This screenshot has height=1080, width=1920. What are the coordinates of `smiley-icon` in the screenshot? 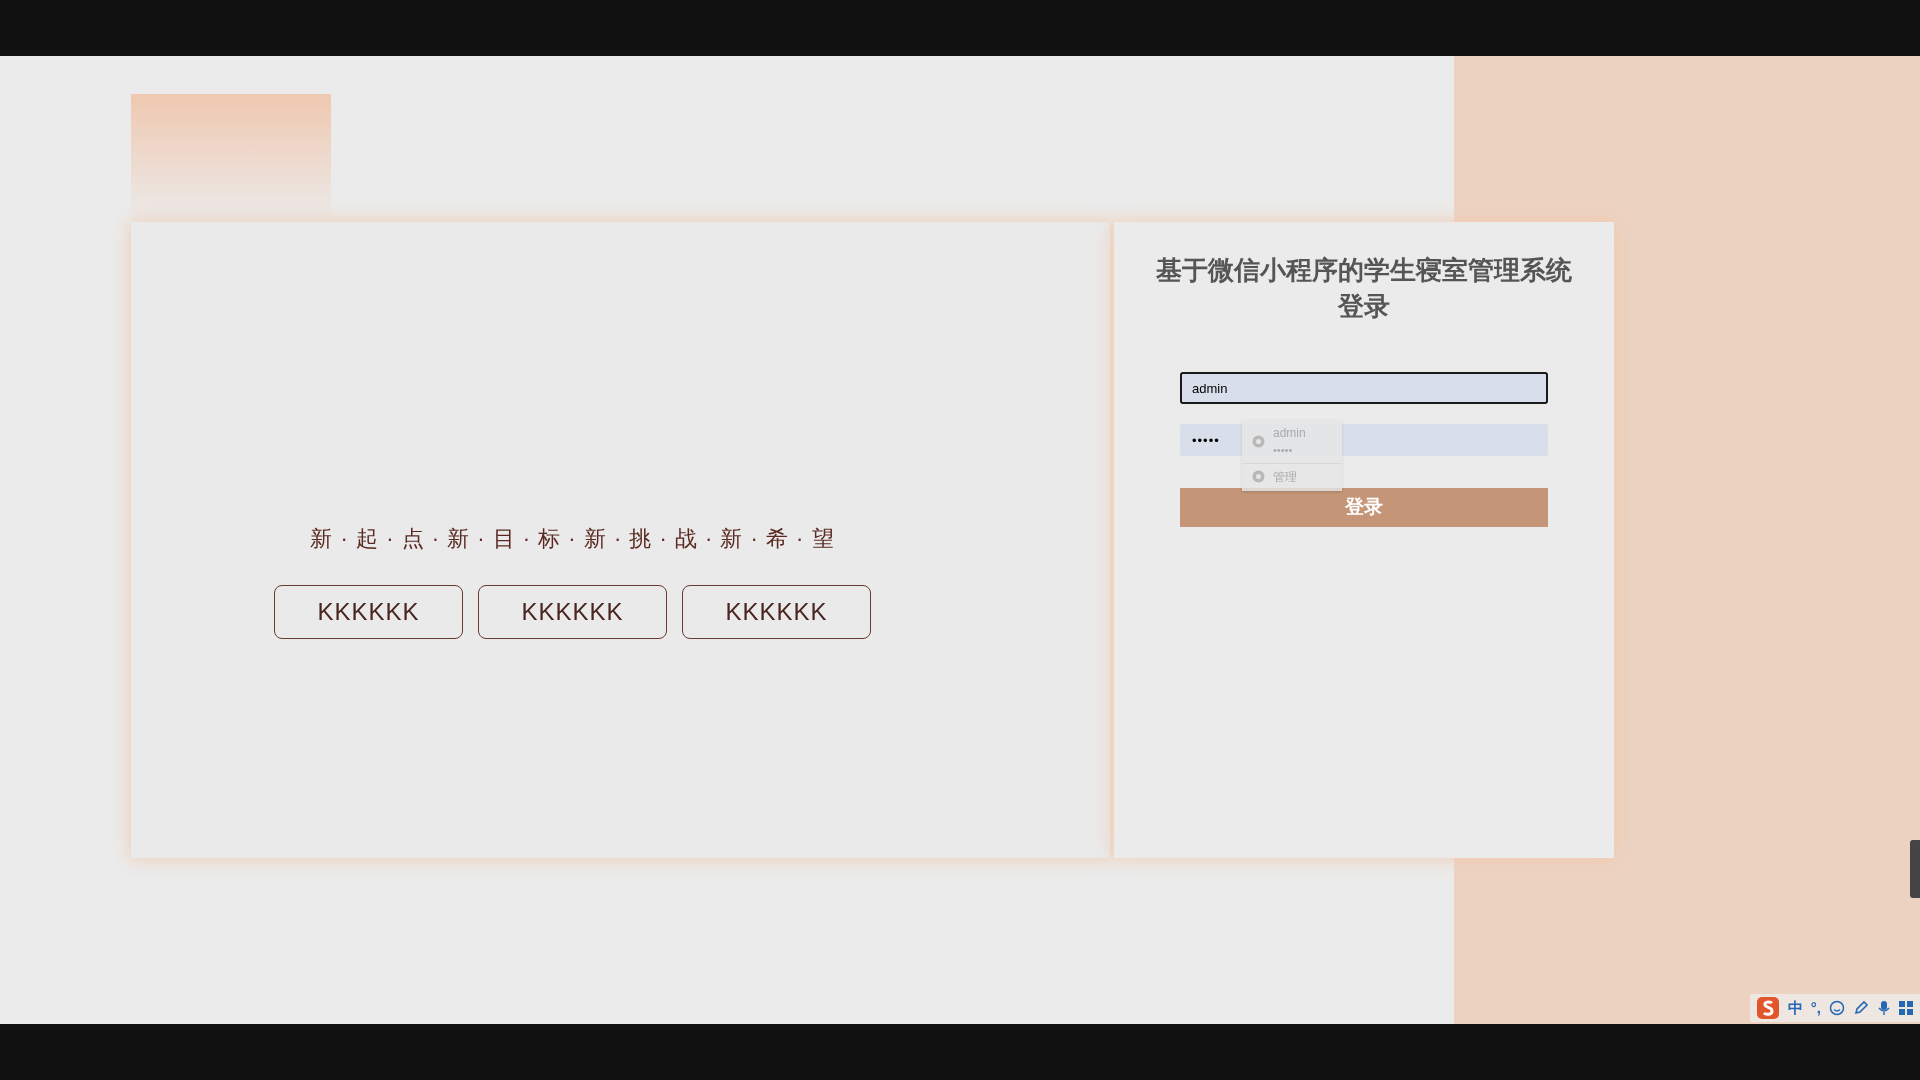 It's located at (1837, 1008).